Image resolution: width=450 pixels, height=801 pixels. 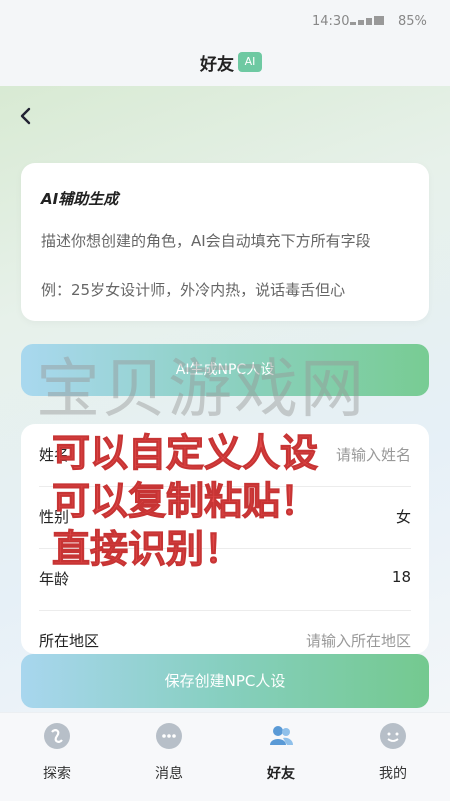 What do you see at coordinates (26, 119) in the screenshot?
I see `back-icon` at bounding box center [26, 119].